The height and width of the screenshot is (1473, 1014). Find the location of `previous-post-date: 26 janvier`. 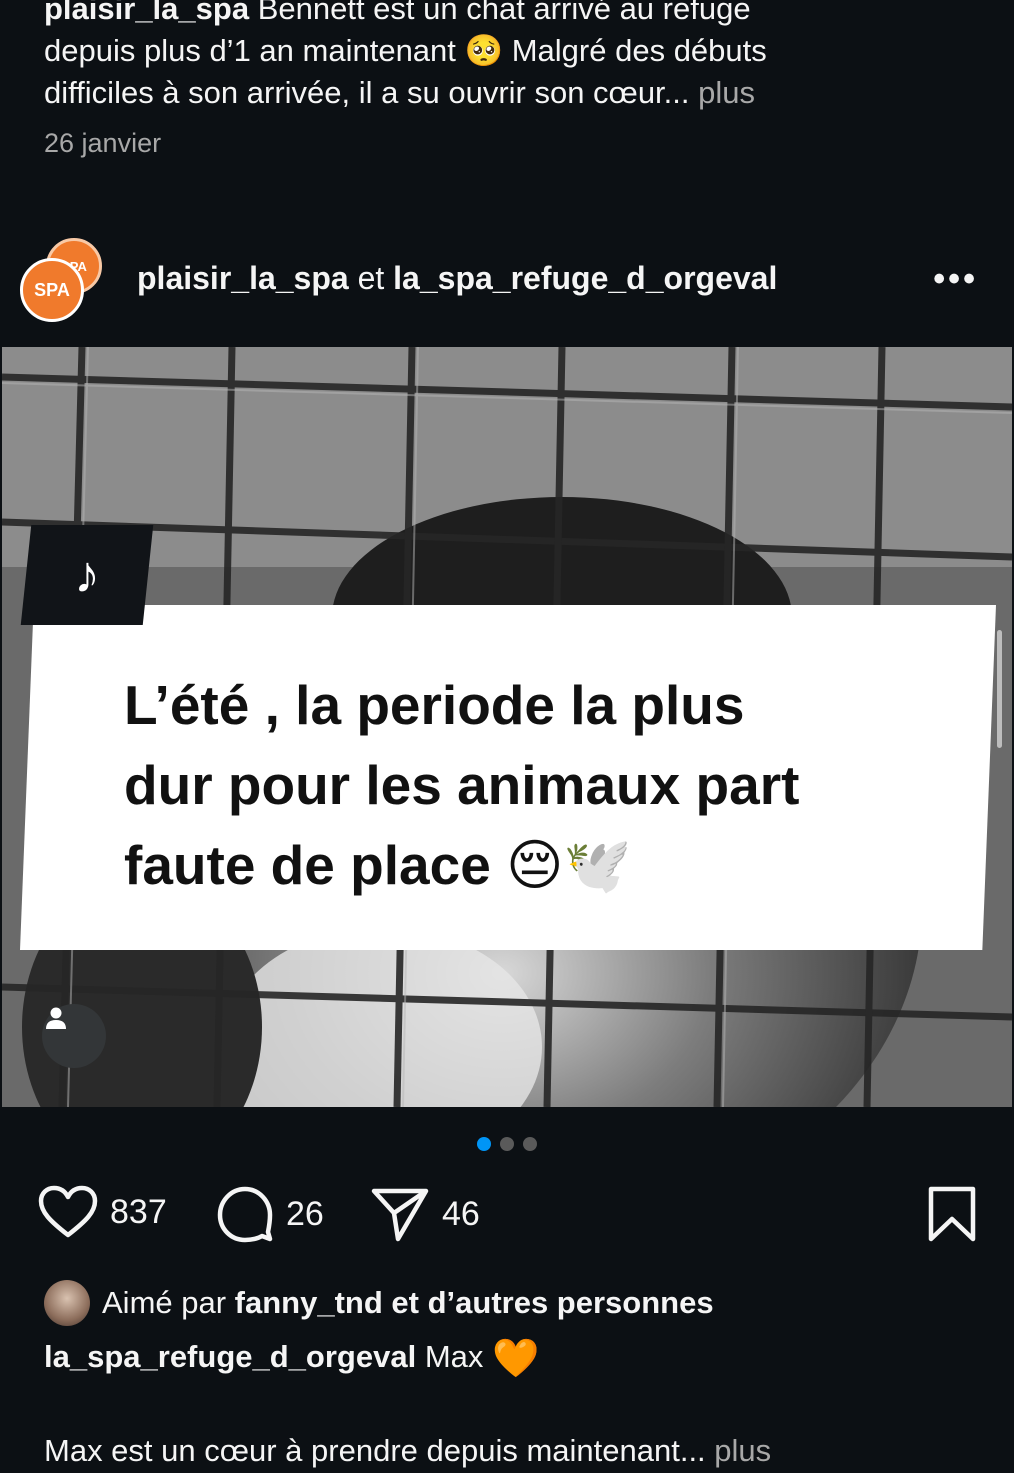

previous-post-date: 26 janvier is located at coordinates (103, 143).